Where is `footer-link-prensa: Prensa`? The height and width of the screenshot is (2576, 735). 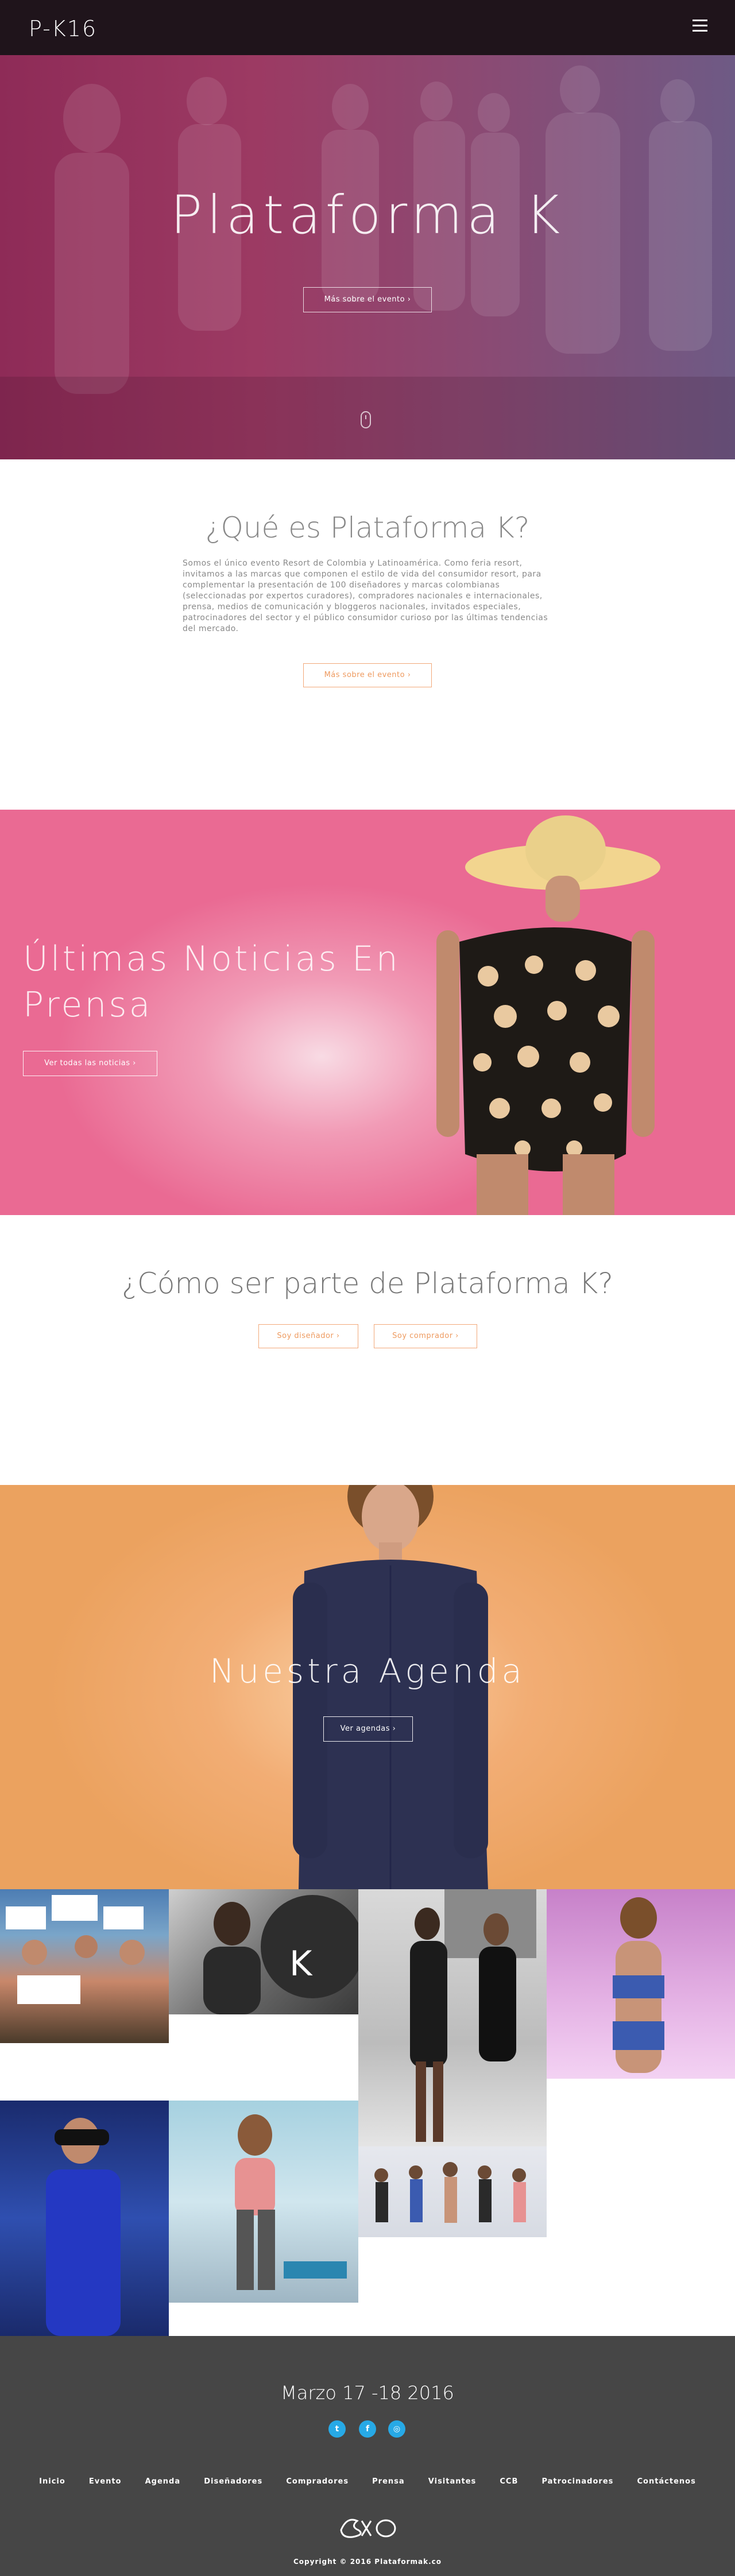
footer-link-prensa: Prensa is located at coordinates (388, 2481).